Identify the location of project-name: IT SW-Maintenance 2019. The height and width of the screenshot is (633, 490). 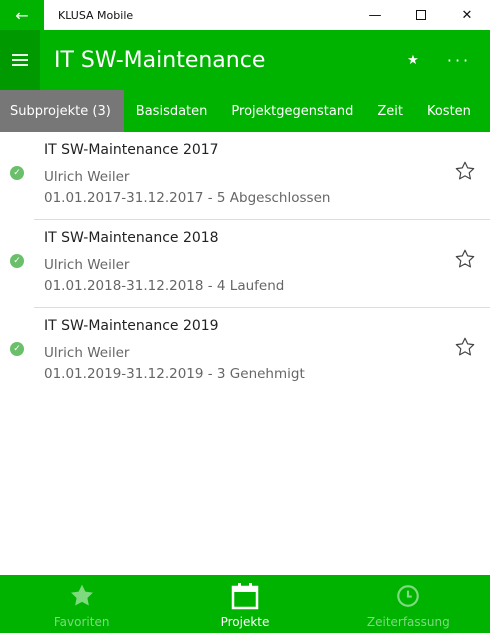
(131, 326).